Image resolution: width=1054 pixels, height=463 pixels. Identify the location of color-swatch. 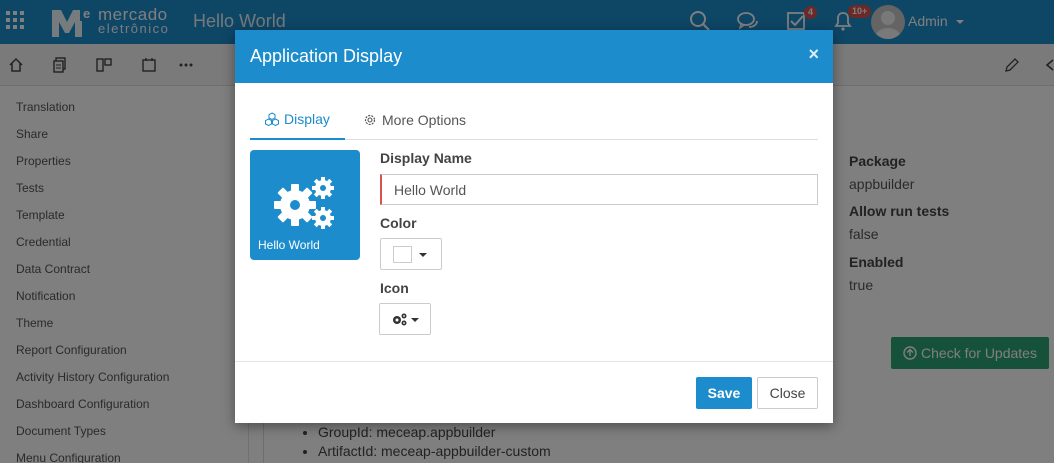
(402, 254).